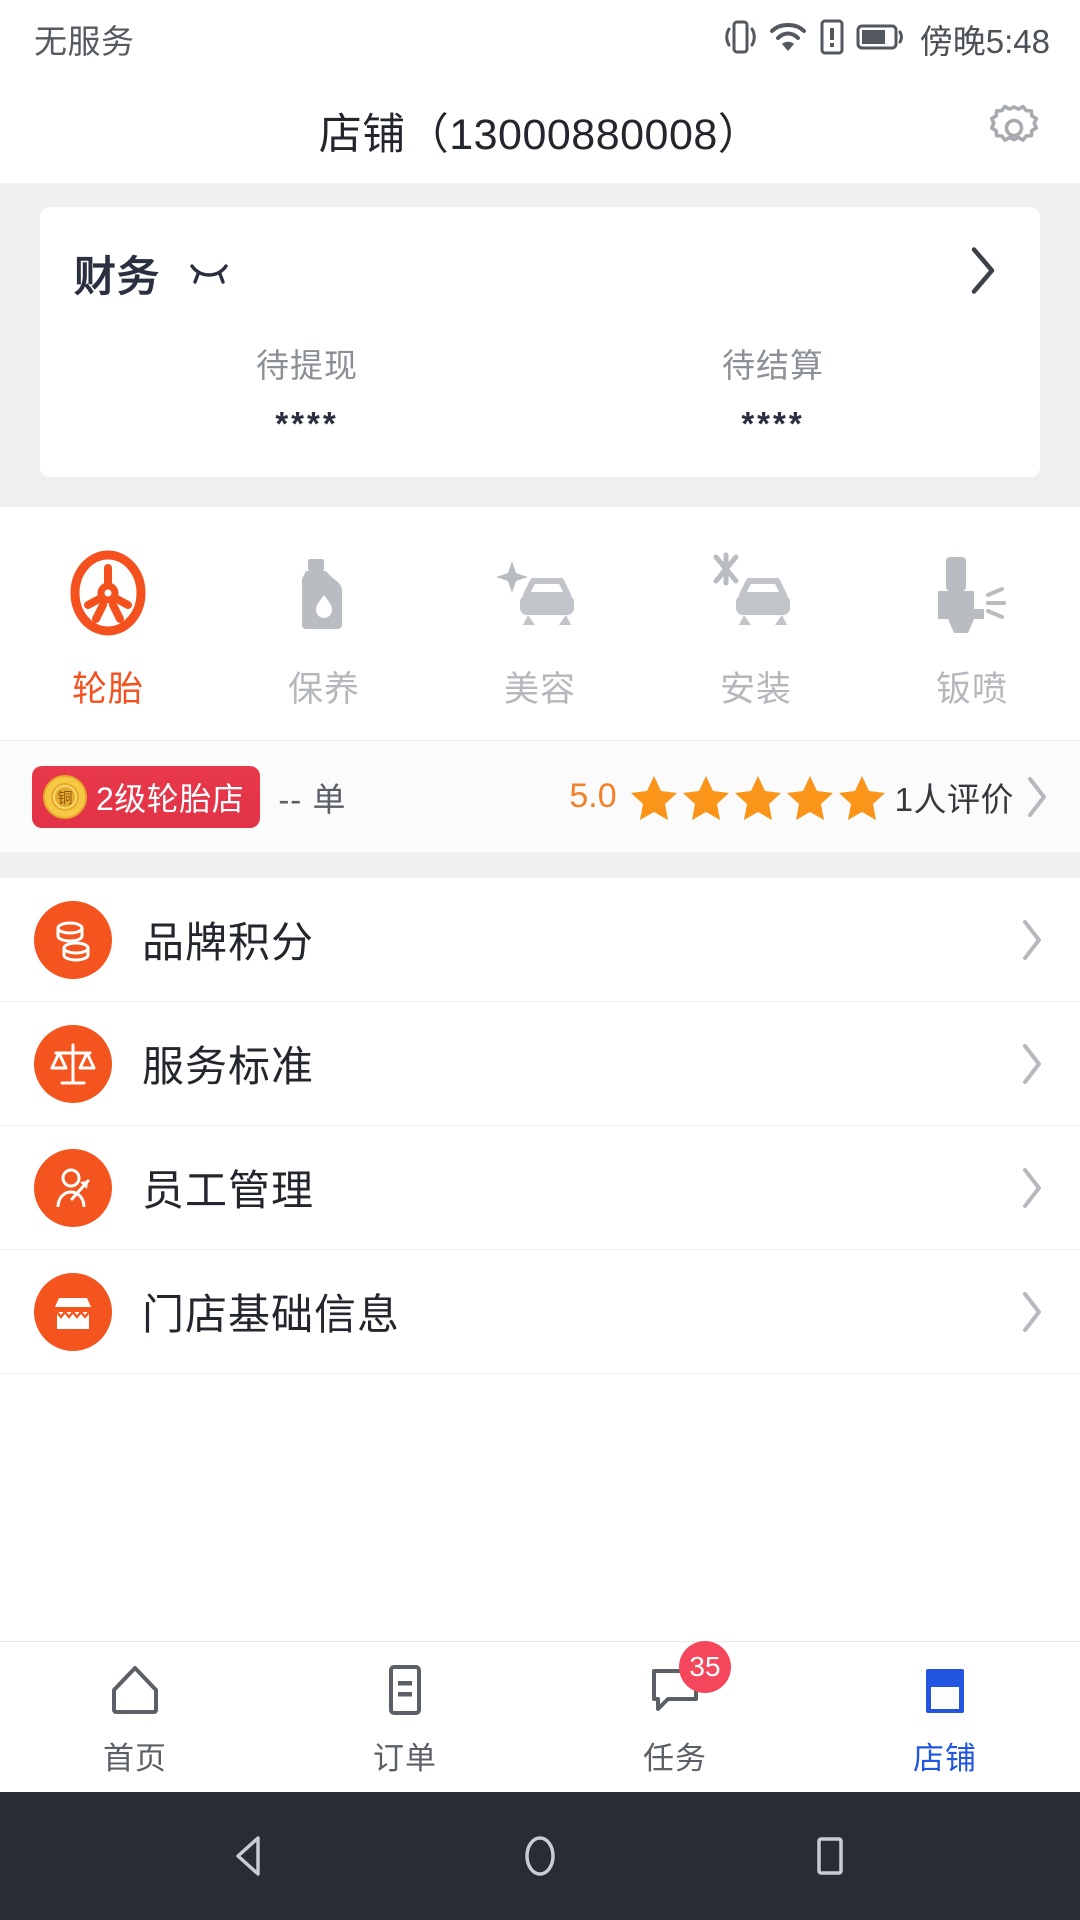  I want to click on category-label: 安装, so click(755, 689).